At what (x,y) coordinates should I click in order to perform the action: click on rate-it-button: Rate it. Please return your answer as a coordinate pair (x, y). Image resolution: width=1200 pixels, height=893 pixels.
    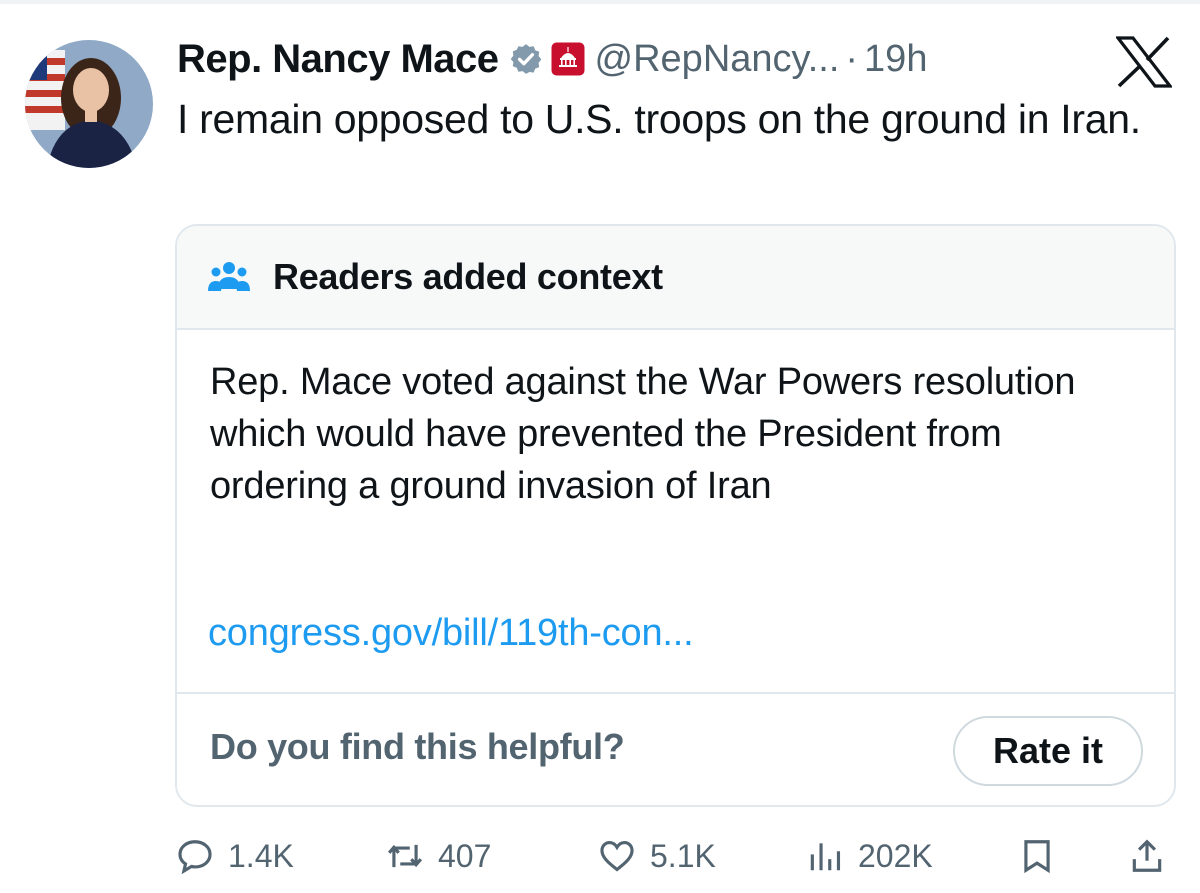
    Looking at the image, I should click on (1048, 751).